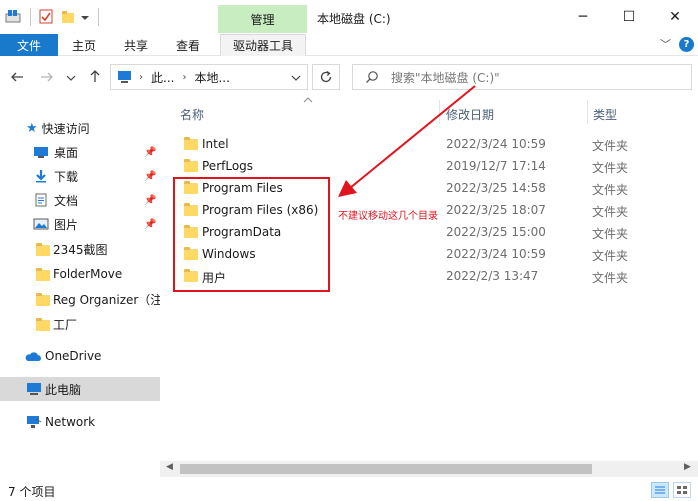  What do you see at coordinates (169, 467) in the screenshot?
I see `scroll-left-icon: ◀` at bounding box center [169, 467].